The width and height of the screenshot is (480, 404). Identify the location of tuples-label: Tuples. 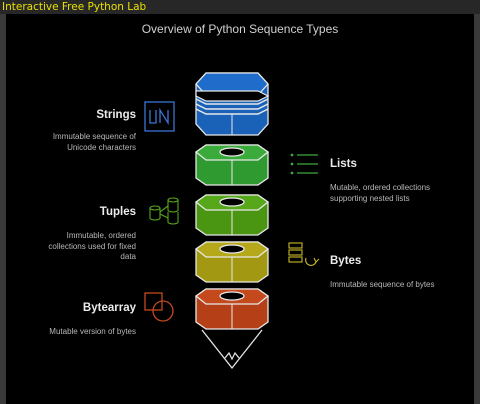
(117, 212).